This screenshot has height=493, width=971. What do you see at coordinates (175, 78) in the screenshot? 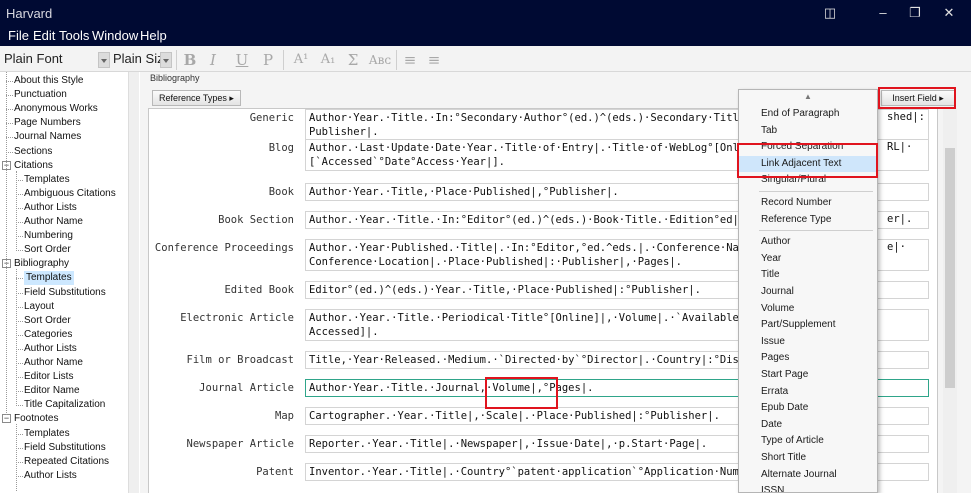
I see `panel-title: Bibliography` at bounding box center [175, 78].